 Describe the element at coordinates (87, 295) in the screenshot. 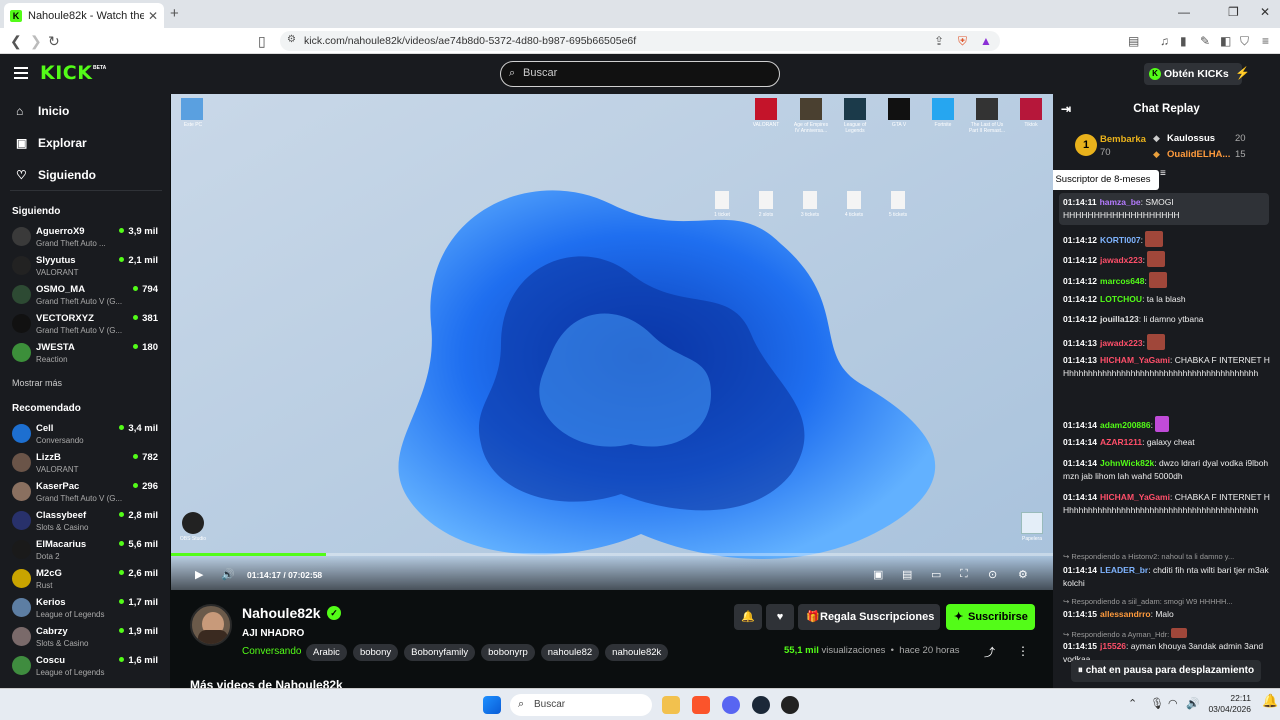

I see `channel-osmo-ma: OSMO_MA Grand Theft Auto V (G... 794` at that location.